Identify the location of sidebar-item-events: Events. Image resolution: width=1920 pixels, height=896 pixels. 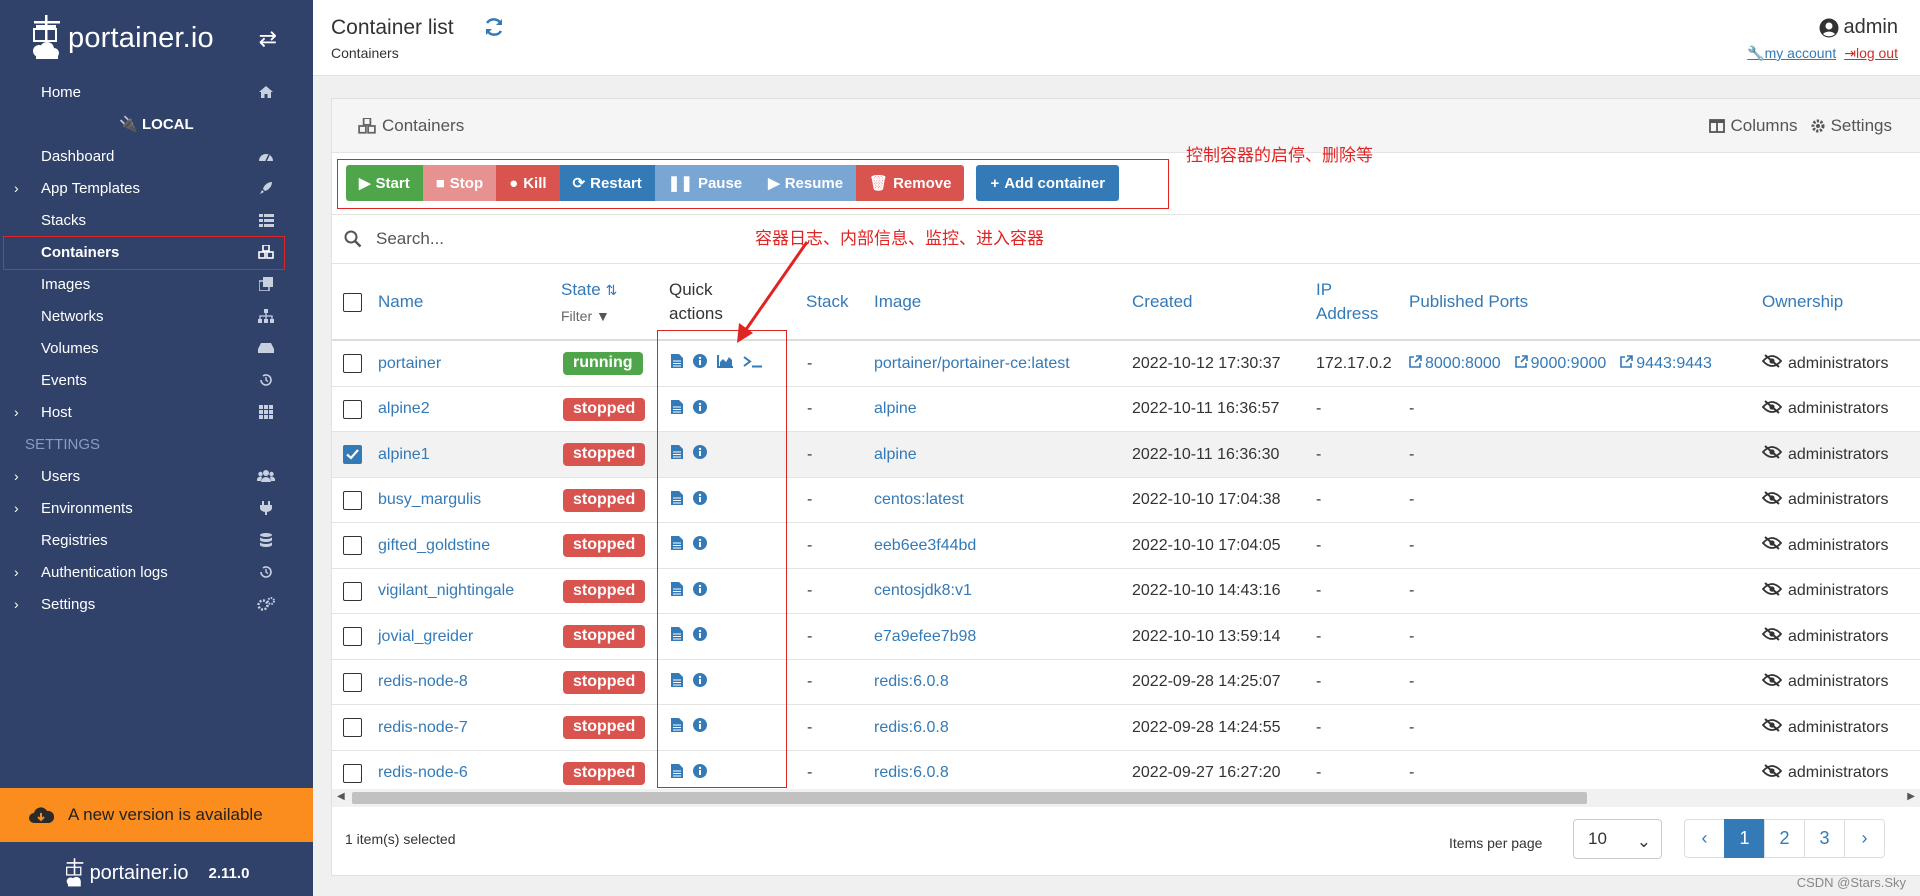
(156, 380).